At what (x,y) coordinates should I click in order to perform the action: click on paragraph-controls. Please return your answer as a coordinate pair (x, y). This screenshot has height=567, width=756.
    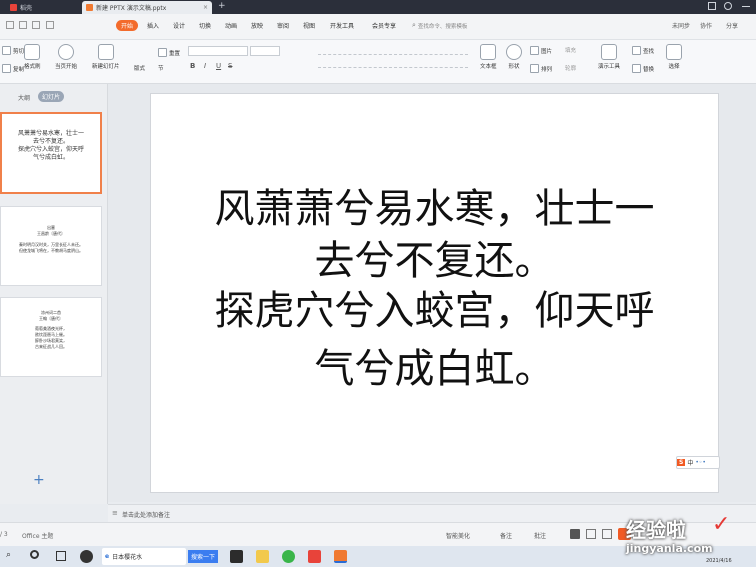
    Looking at the image, I should click on (393, 60).